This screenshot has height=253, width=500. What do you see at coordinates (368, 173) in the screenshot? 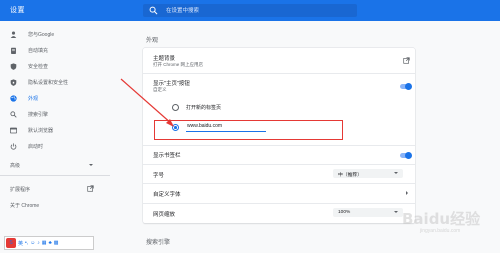
I see `font-size-select: 中（推荐）` at bounding box center [368, 173].